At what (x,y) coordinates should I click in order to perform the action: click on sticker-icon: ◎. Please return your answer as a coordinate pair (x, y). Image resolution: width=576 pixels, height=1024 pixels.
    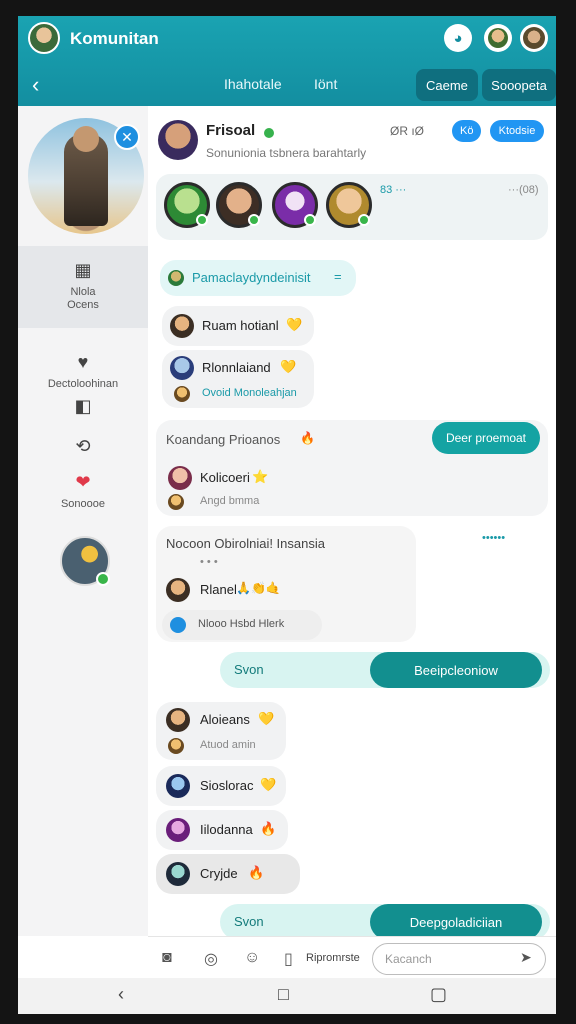
    Looking at the image, I should click on (211, 959).